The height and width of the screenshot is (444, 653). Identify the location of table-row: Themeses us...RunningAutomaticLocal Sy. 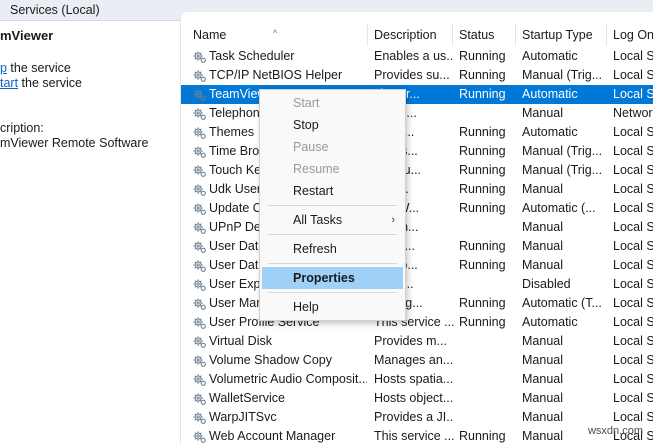
(417, 132).